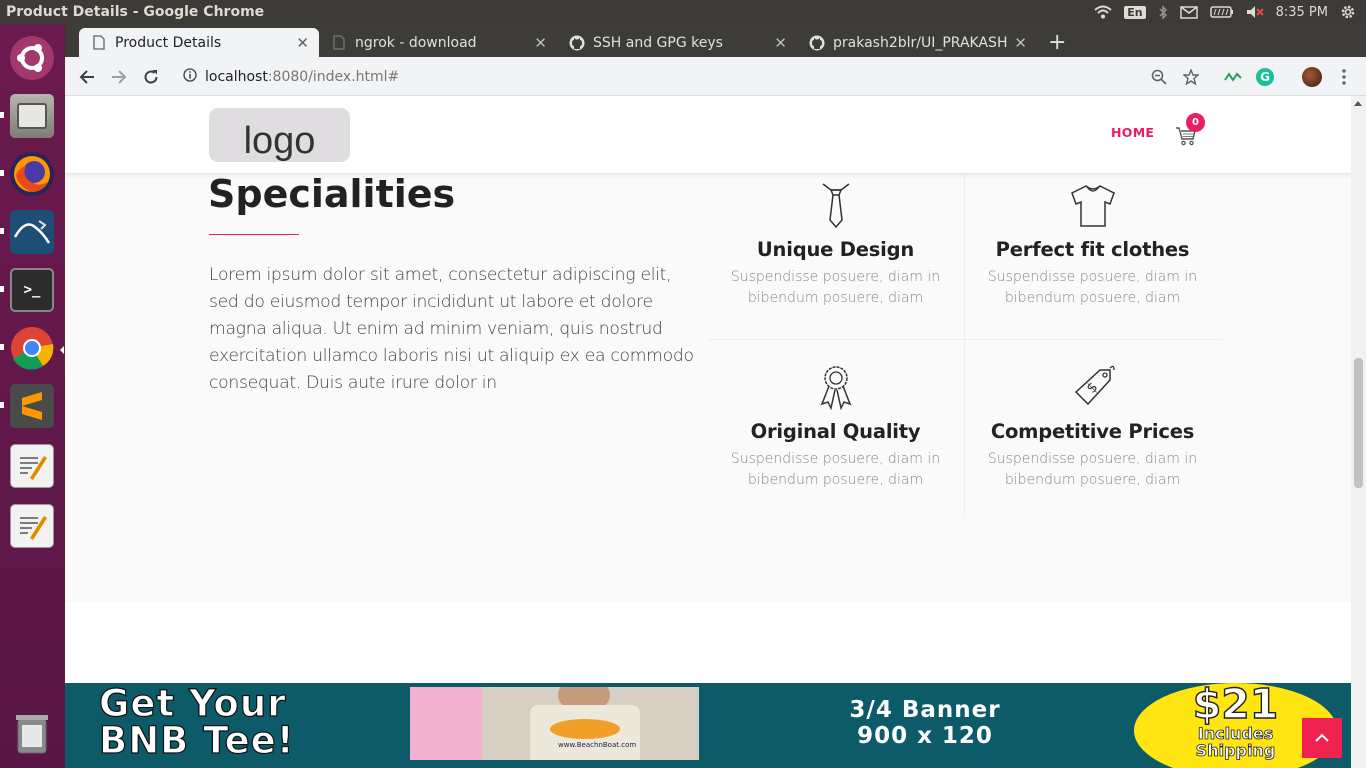  Describe the element at coordinates (32, 58) in the screenshot. I see `ubuntu-dash-icon` at that location.